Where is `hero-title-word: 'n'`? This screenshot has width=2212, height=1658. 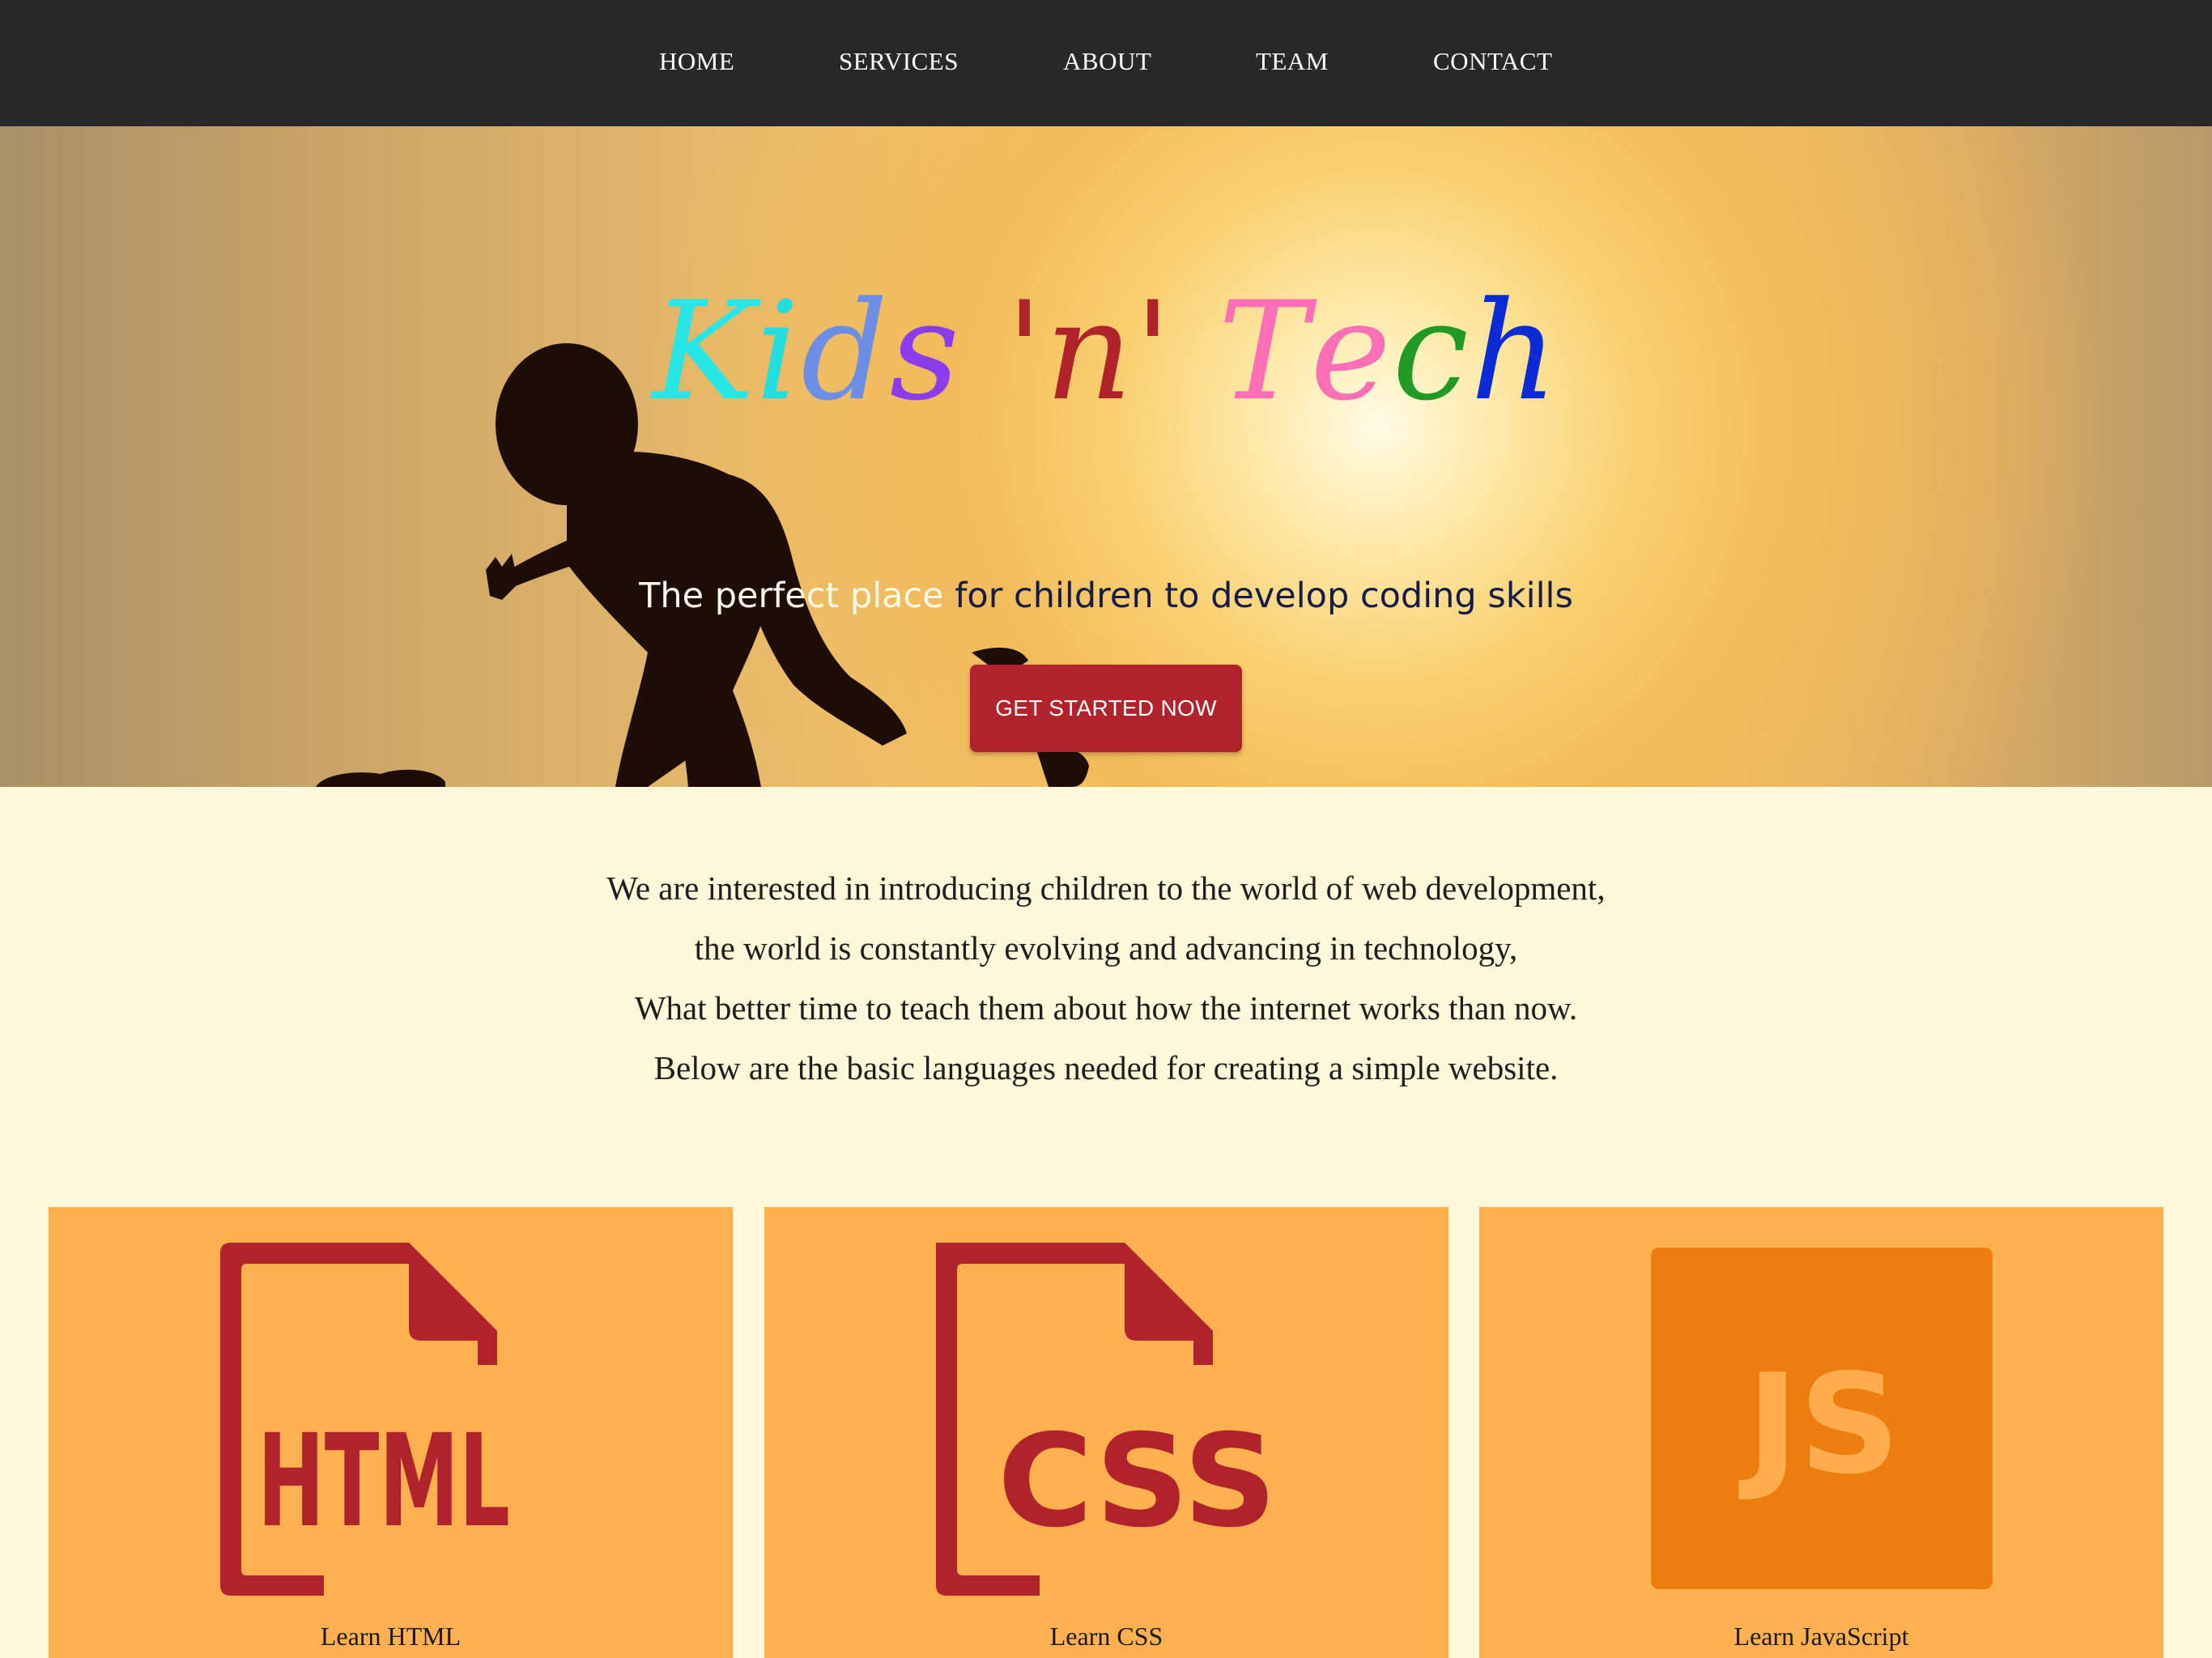 hero-title-word: 'n' is located at coordinates (1089, 351).